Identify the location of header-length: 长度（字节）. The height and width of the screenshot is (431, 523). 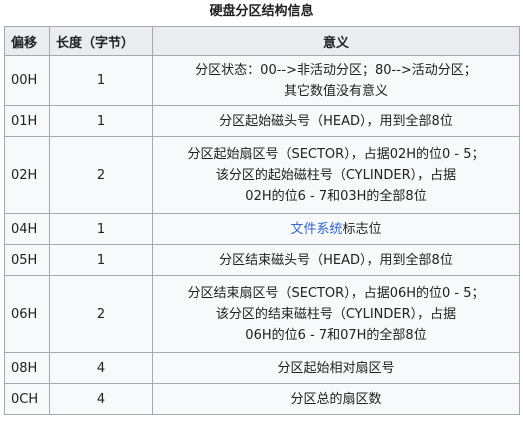
(101, 41).